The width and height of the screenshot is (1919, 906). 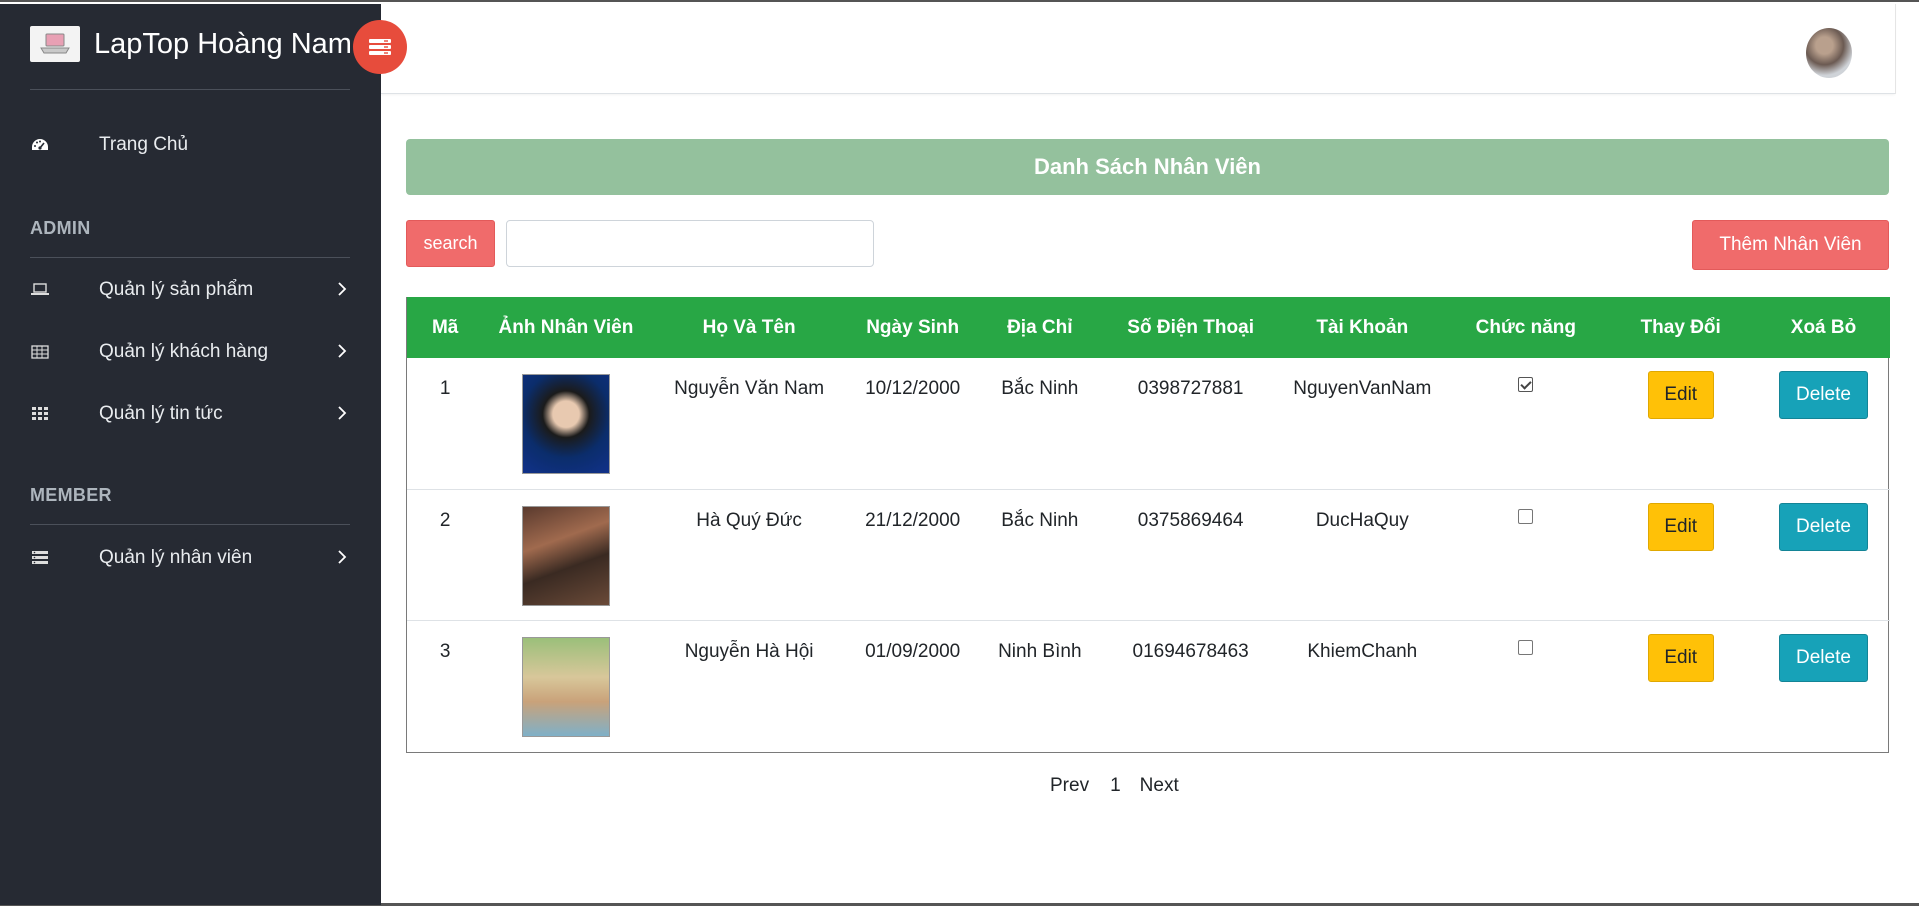 I want to click on sidebar-item-employees: Quản lý nhân viên, so click(x=192, y=558).